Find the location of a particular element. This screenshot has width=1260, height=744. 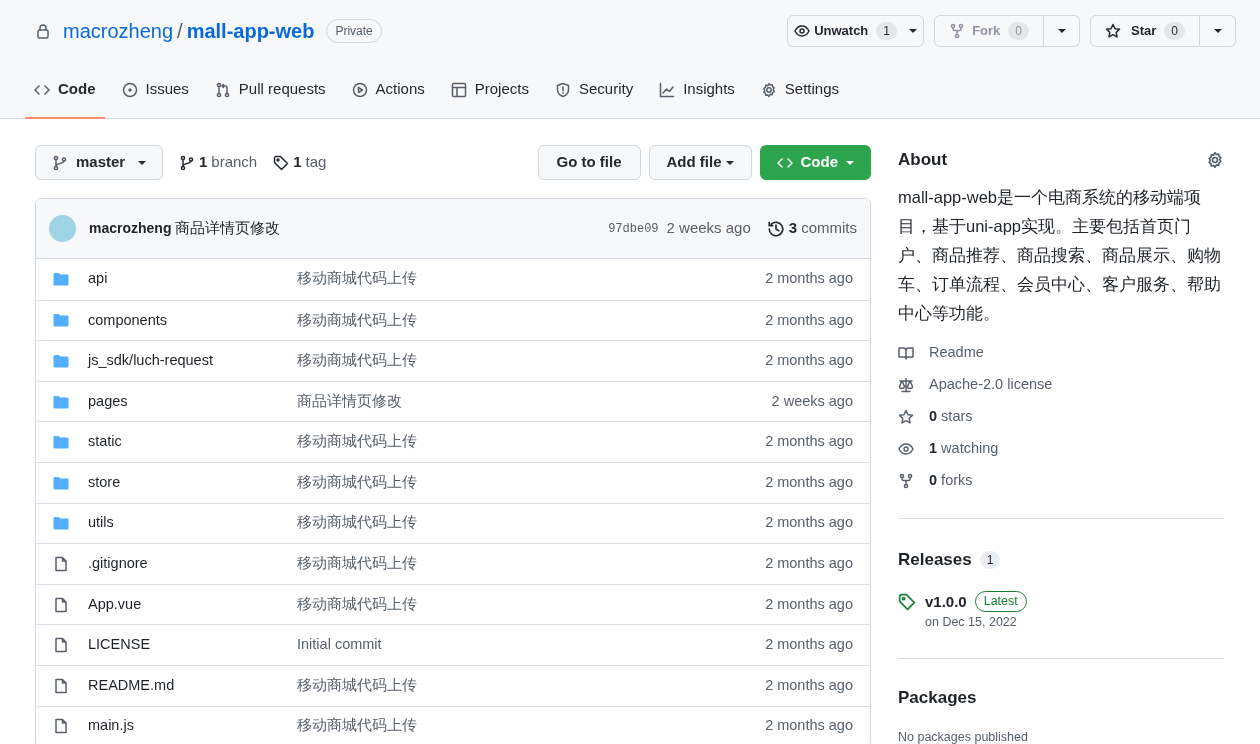

pull-request-icon is located at coordinates (222, 89).